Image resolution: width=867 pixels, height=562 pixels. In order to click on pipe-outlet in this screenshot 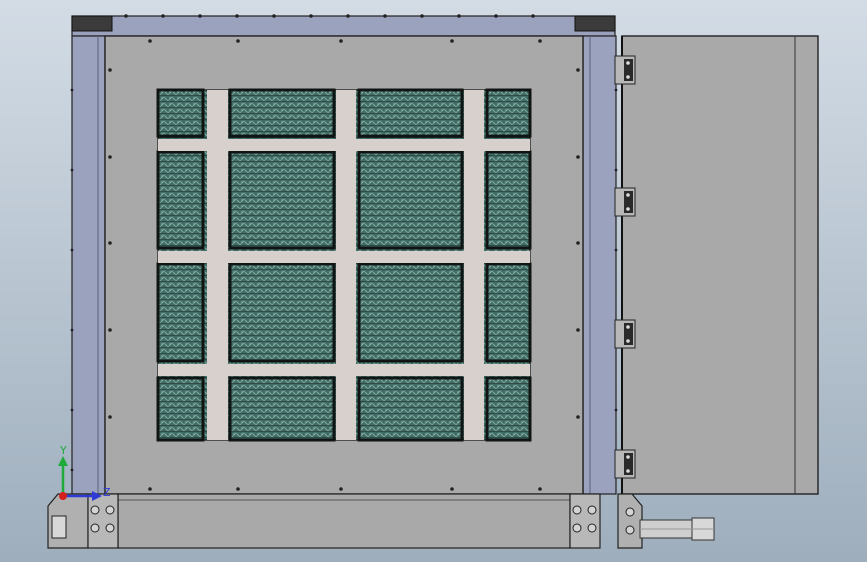, I will do `click(677, 529)`.